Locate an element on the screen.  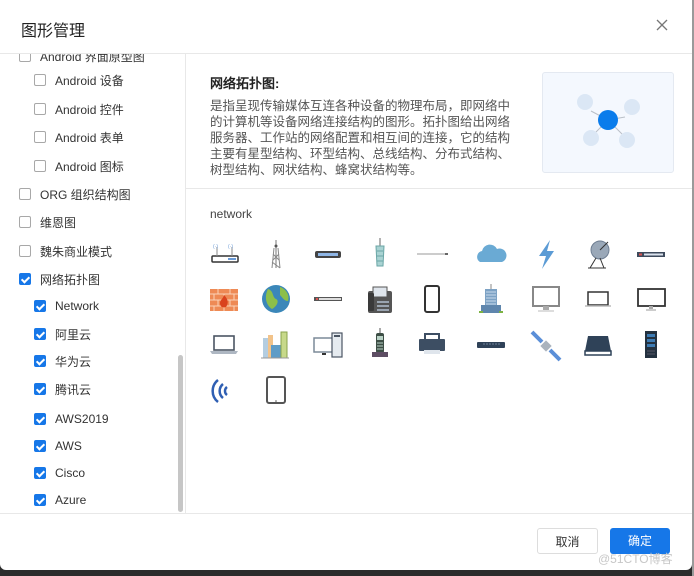
tree-item-label: Cisco is located at coordinates (70, 473).